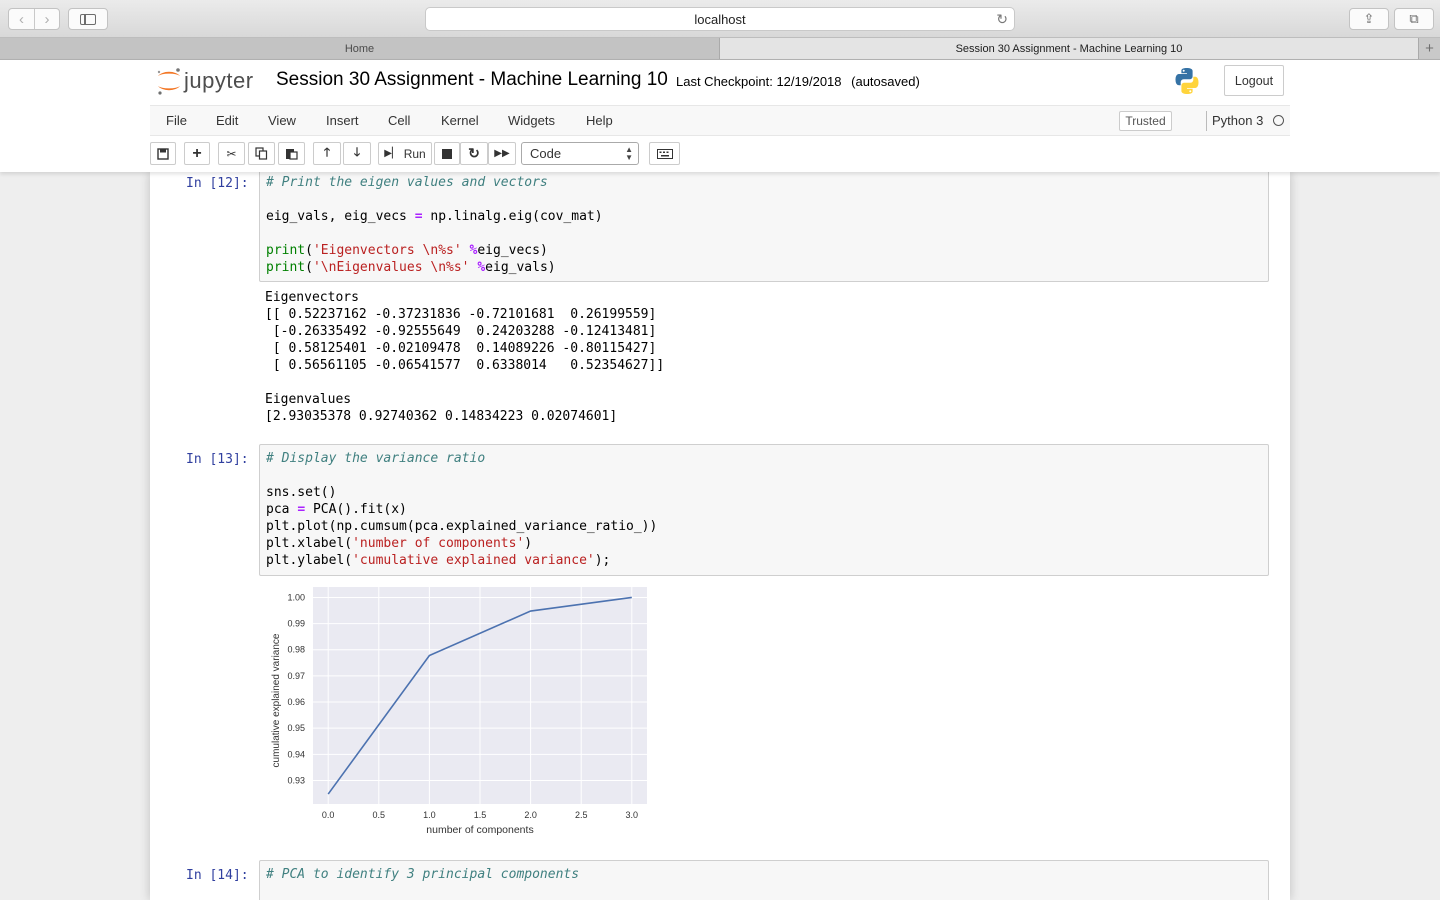 This screenshot has height=900, width=1440. I want to click on x-tick-label: 3.0, so click(632, 815).